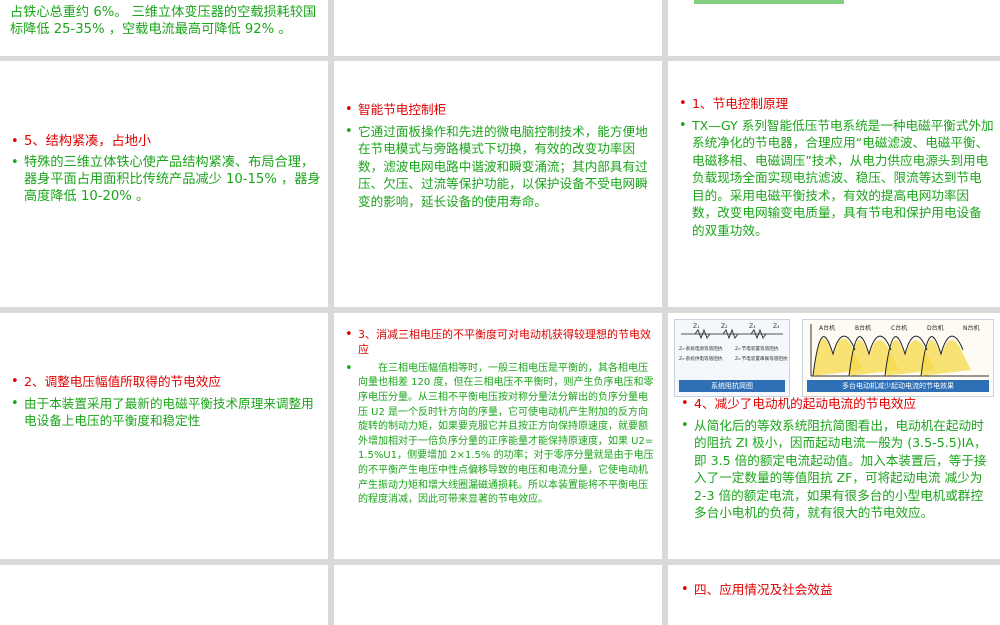  Describe the element at coordinates (834, 28) in the screenshot. I see `slide-top-right` at that location.